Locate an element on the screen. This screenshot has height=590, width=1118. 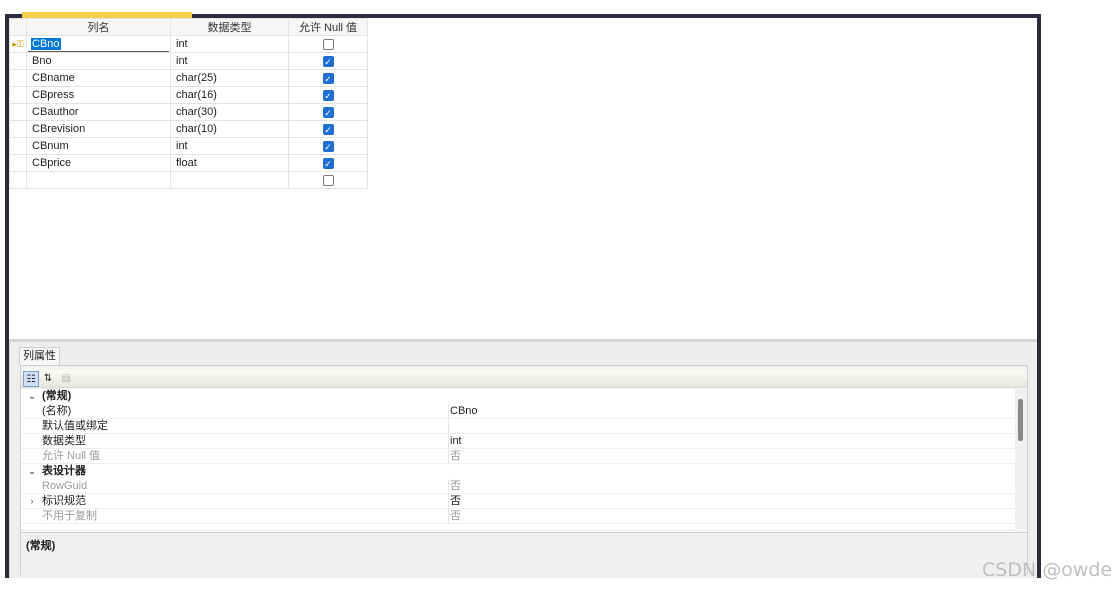
column-name-cell: CBauthor is located at coordinates (98, 112).